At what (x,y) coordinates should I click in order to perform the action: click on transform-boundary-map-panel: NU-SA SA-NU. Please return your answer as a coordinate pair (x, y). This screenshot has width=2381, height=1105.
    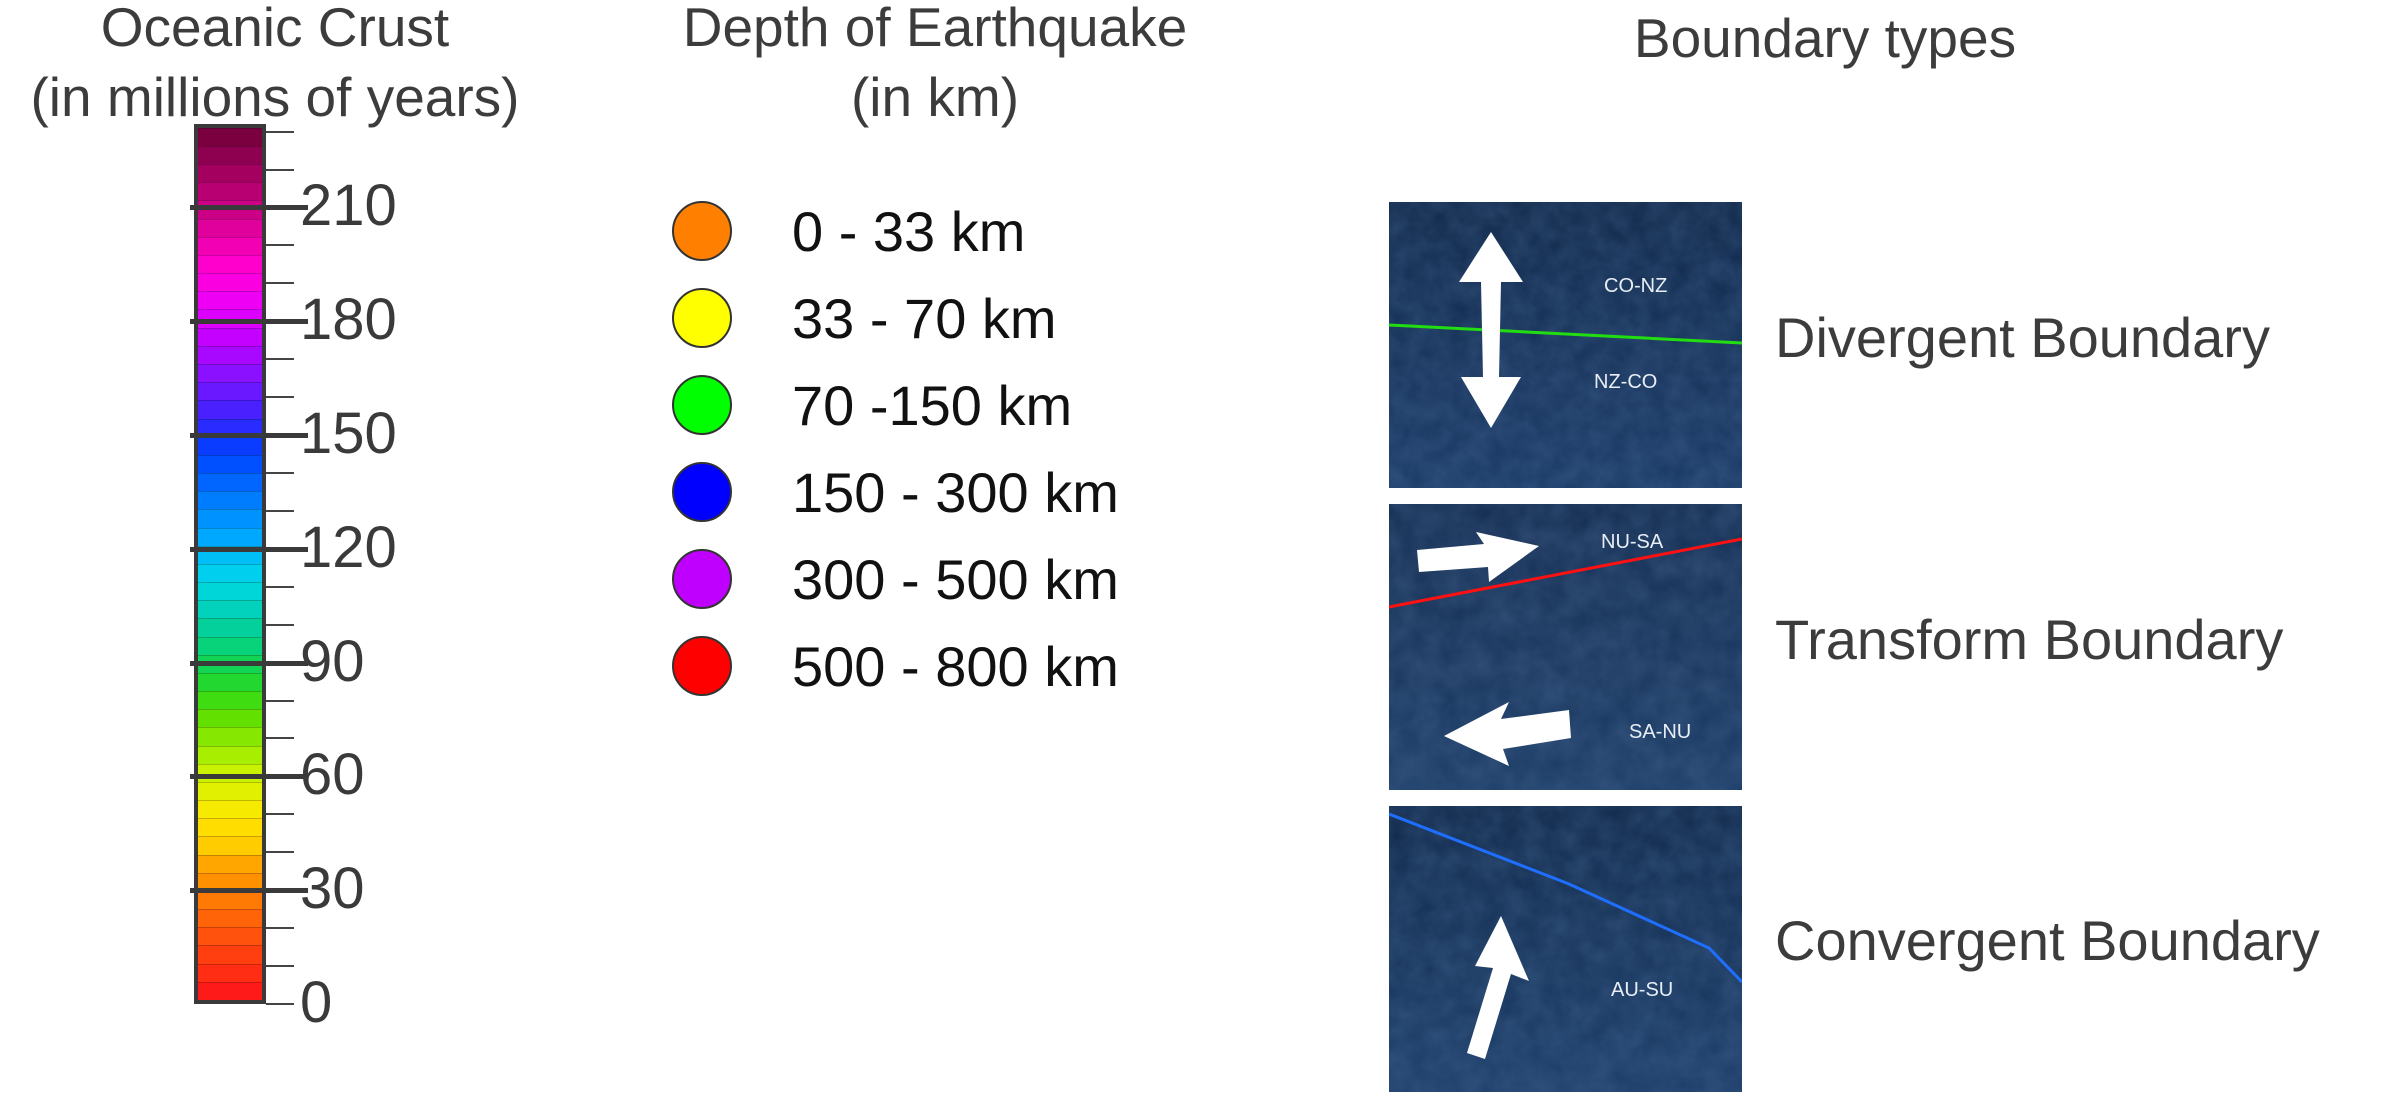
    Looking at the image, I should click on (1565, 647).